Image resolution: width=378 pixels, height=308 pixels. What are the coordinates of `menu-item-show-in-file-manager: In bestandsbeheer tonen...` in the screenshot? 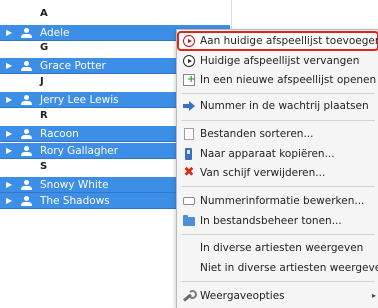 It's located at (277, 221).